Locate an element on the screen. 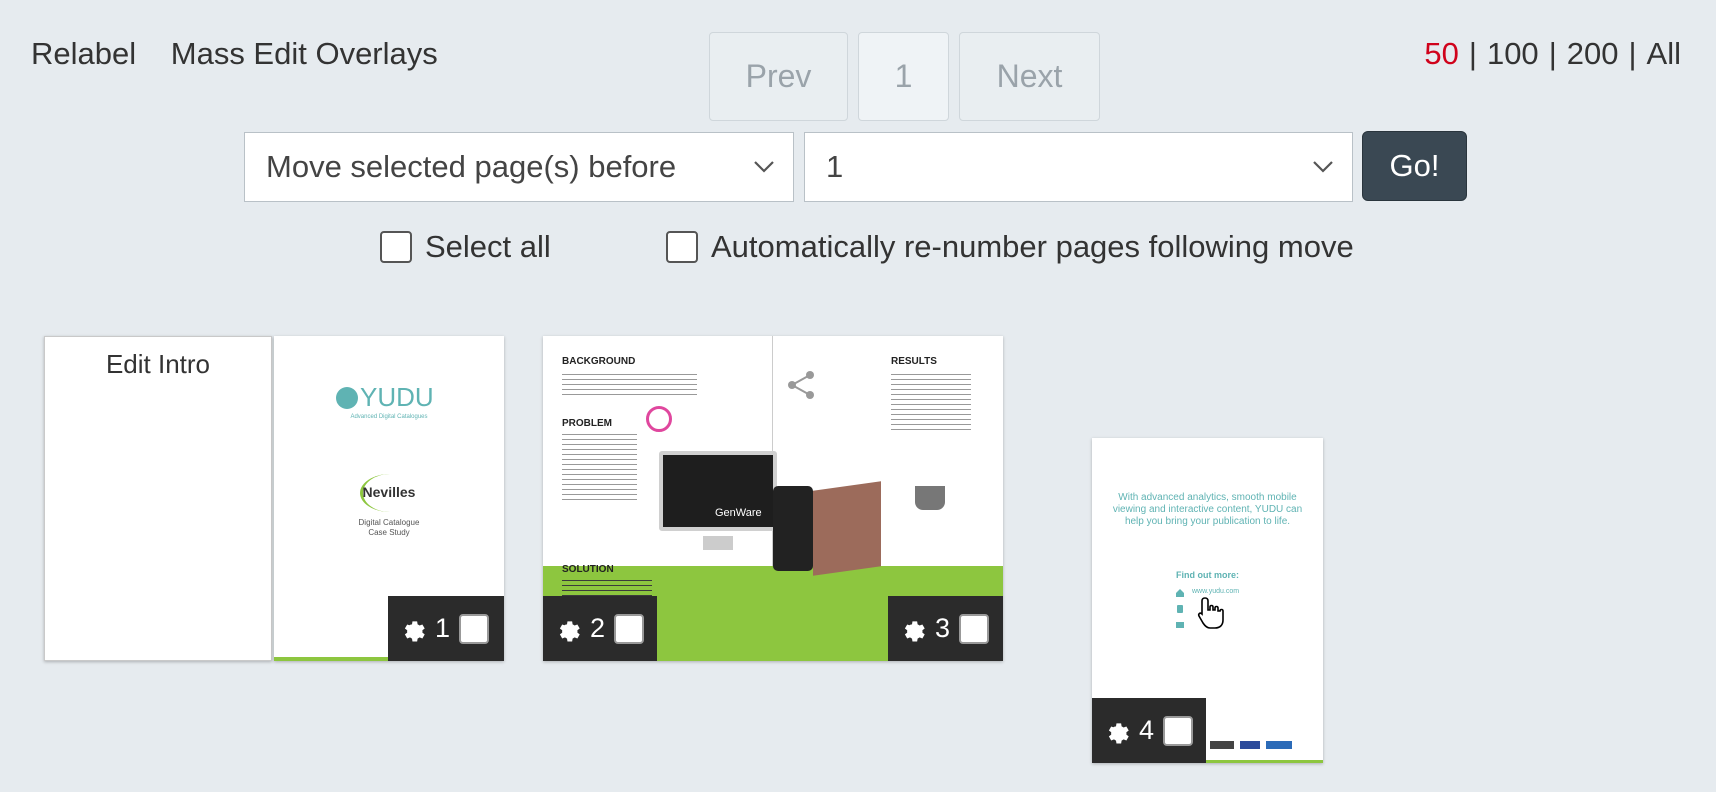  move-action-select: Move selected page(s) before is located at coordinates (519, 167).